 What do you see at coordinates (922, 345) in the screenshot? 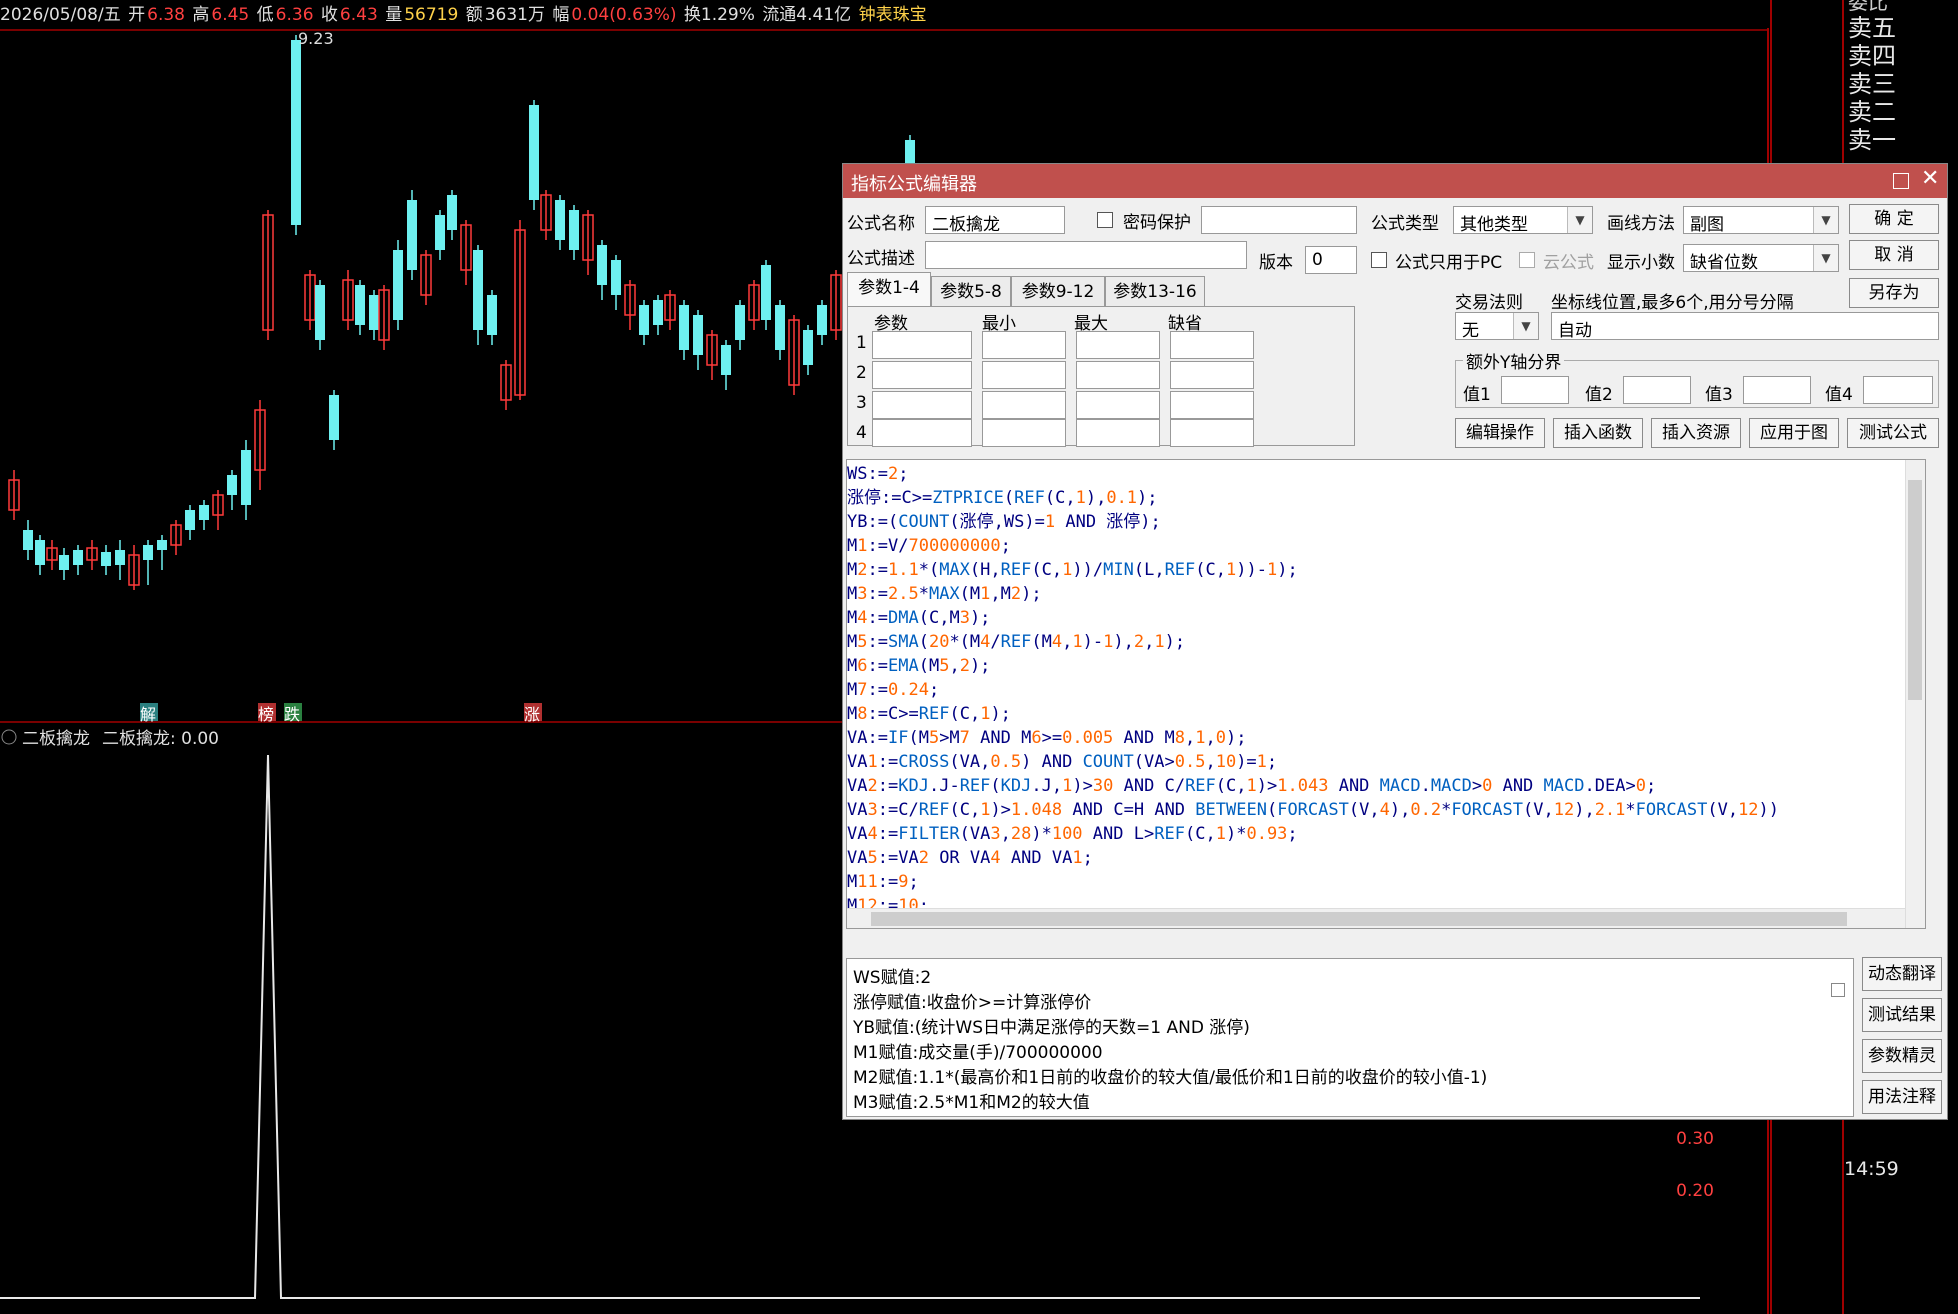
I see `param-1-name` at bounding box center [922, 345].